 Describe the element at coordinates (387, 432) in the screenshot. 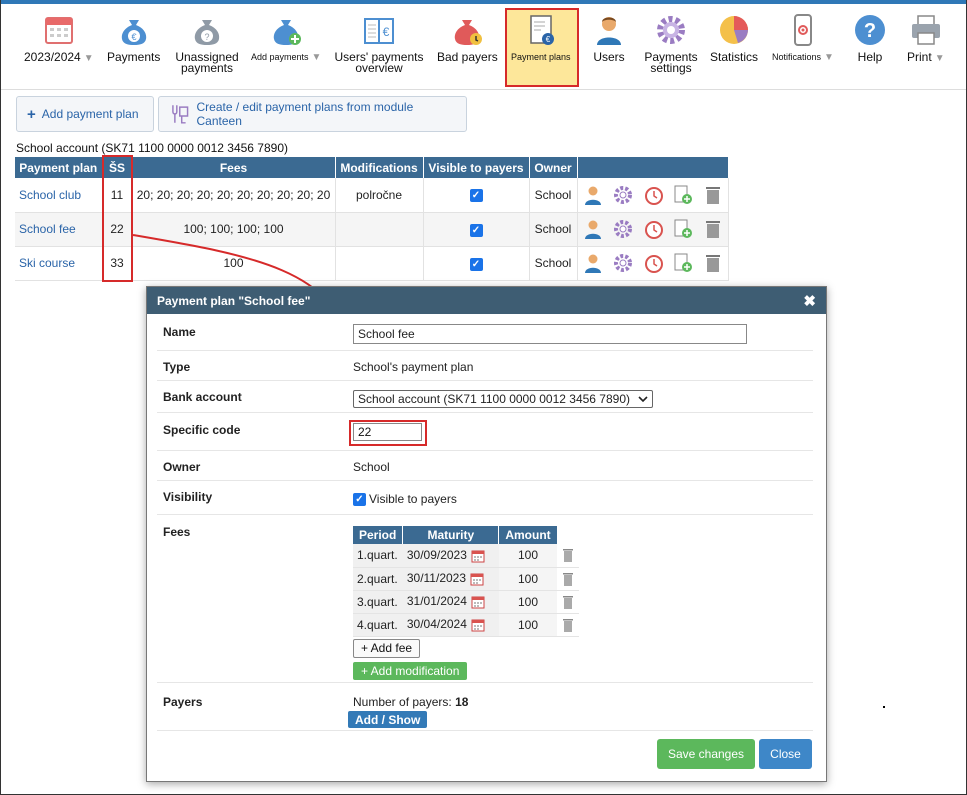

I see `specific-code-input` at that location.